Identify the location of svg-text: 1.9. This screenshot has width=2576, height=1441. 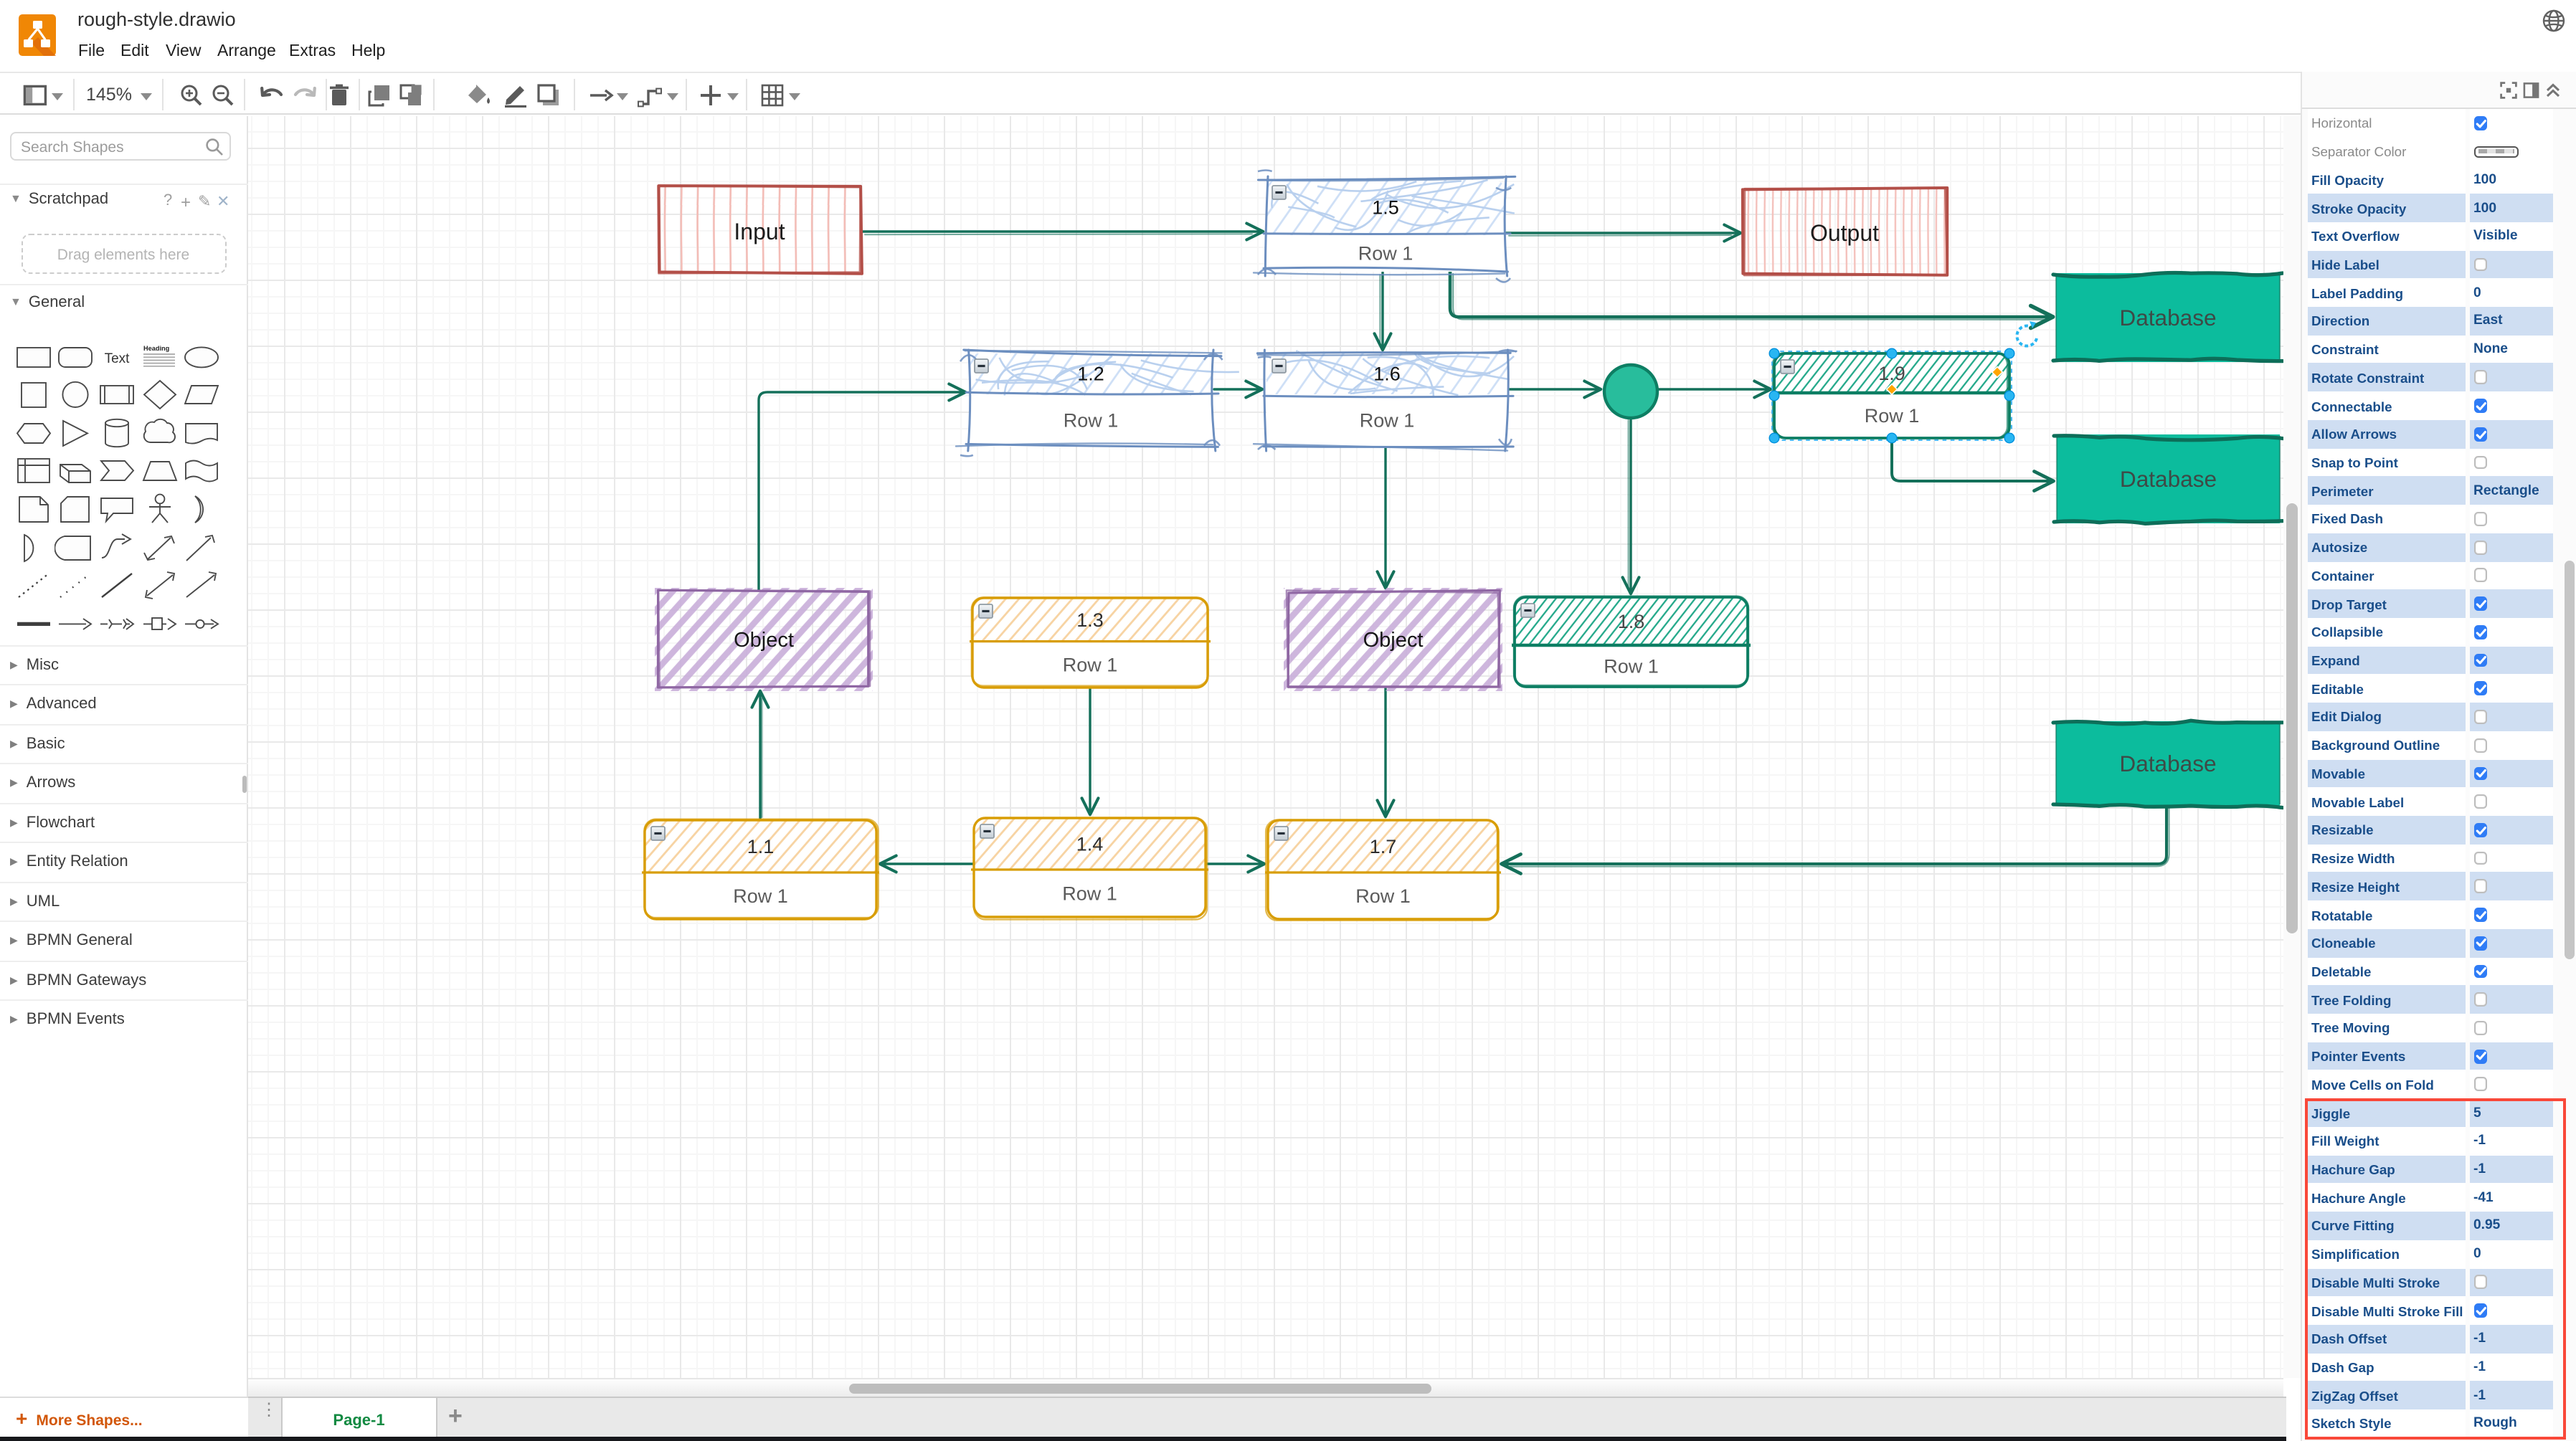
(1891, 373).